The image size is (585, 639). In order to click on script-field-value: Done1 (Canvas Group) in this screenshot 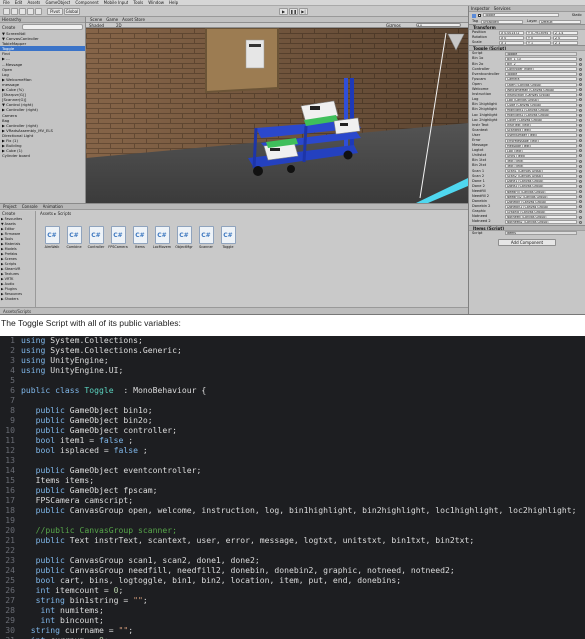, I will do `click(541, 181)`.